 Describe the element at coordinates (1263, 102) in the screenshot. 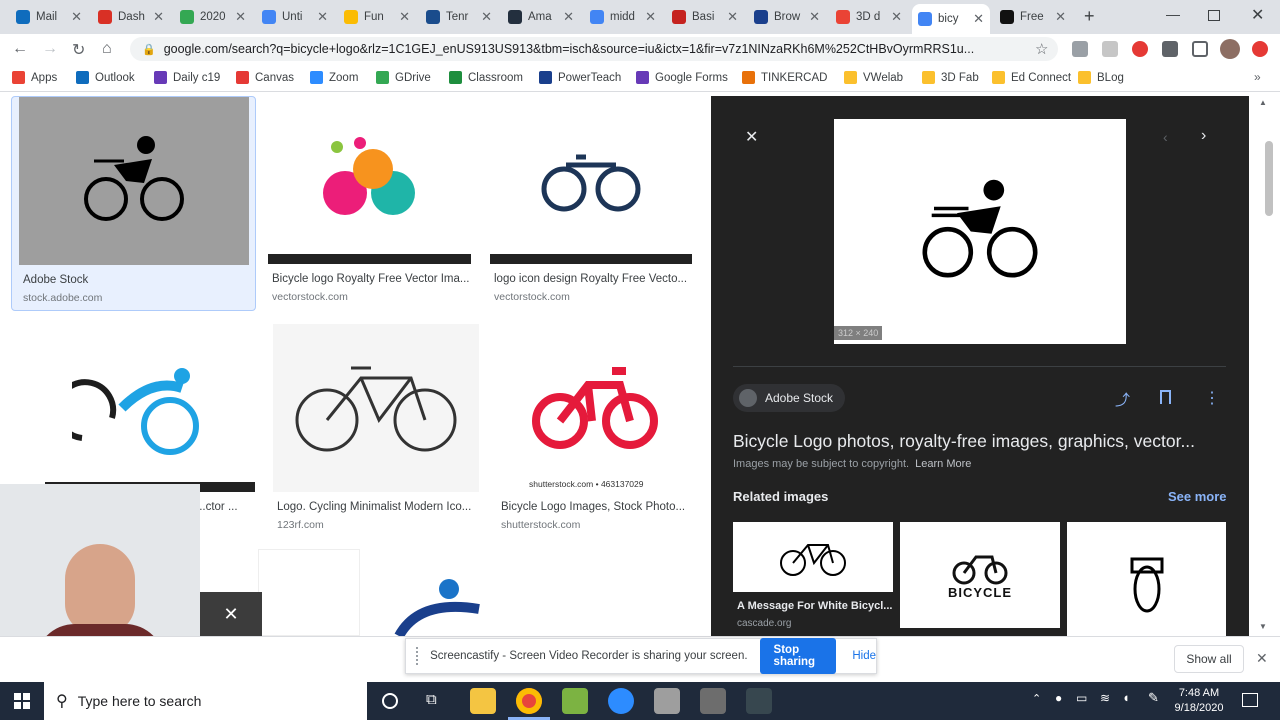

I see `scroll-up-icon: ▲` at that location.